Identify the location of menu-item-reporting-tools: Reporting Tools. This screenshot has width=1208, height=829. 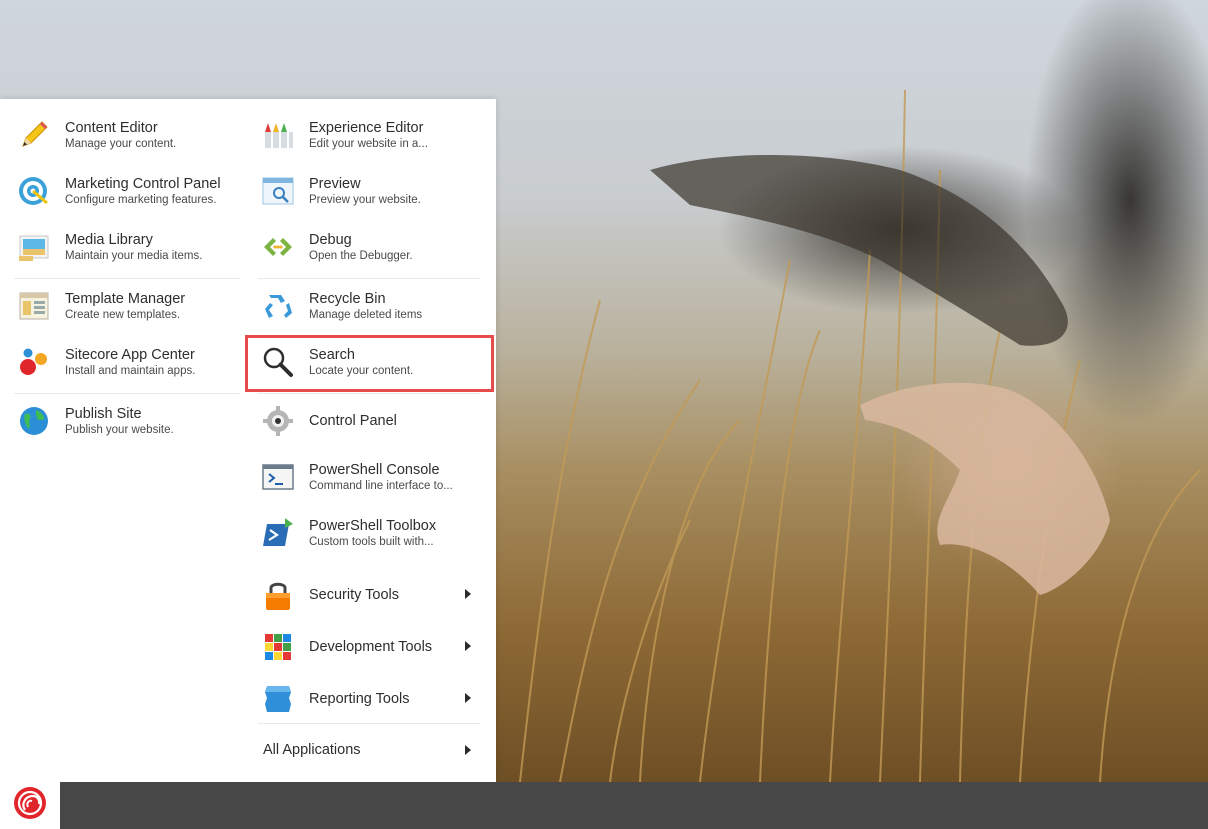
(369, 699).